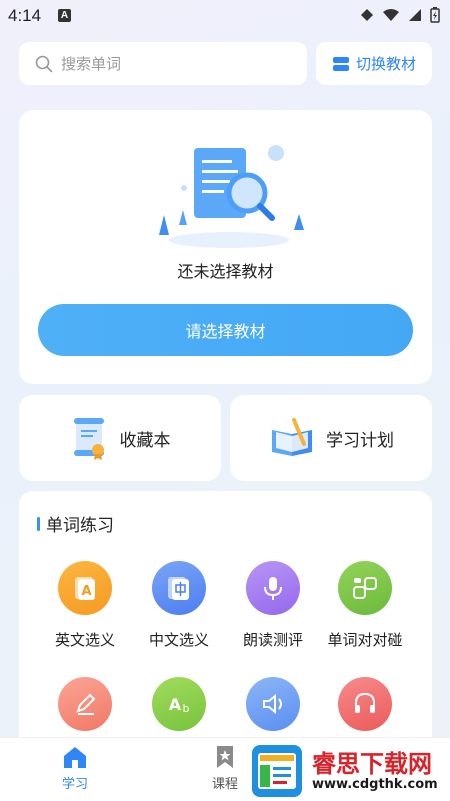 The width and height of the screenshot is (450, 801). I want to click on status-time: 4:14, so click(25, 15).